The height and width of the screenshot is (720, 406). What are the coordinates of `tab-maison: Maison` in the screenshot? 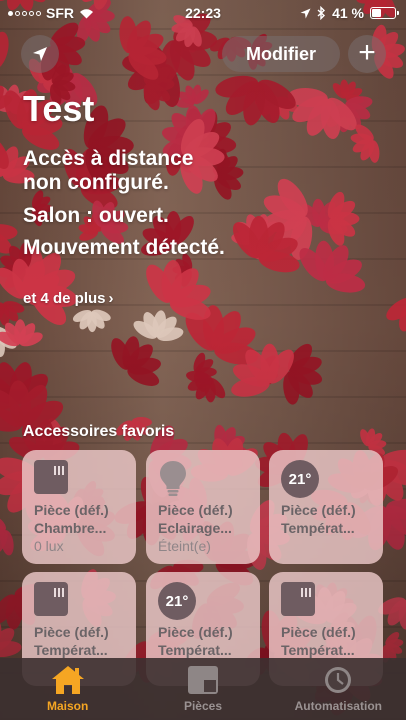 It's located at (67, 689).